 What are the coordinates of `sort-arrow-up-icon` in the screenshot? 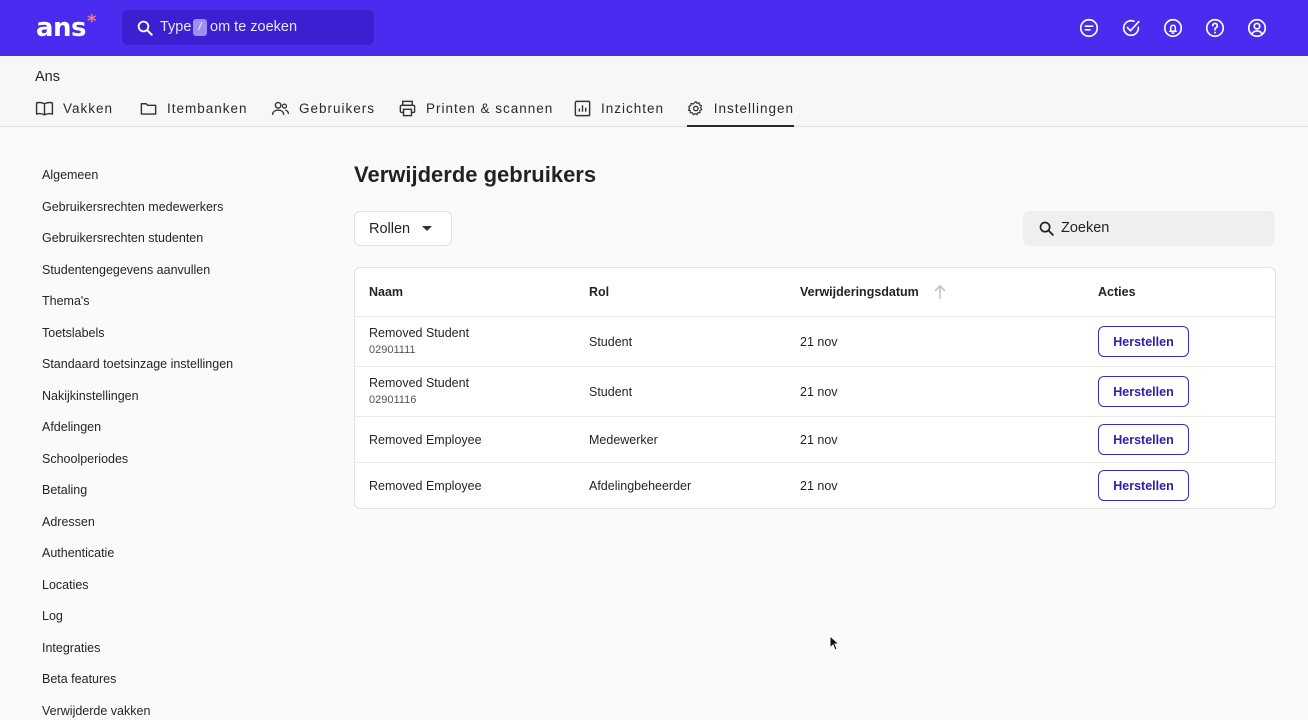 It's located at (940, 292).